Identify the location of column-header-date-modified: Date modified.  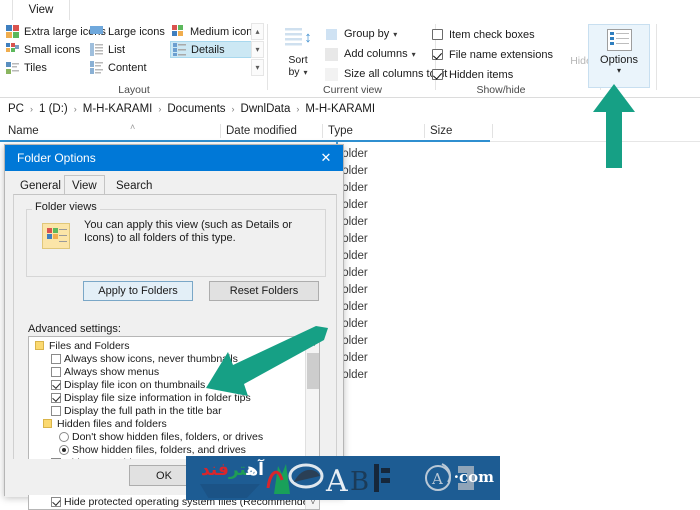
(261, 131).